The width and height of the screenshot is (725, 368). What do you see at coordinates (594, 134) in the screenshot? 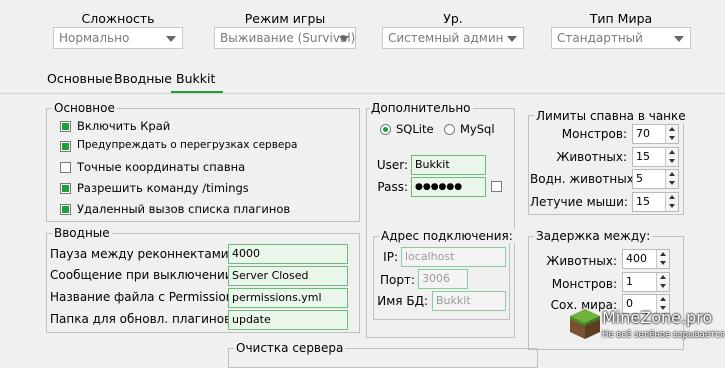
I see `limit-monsters-label: Монстров:` at bounding box center [594, 134].